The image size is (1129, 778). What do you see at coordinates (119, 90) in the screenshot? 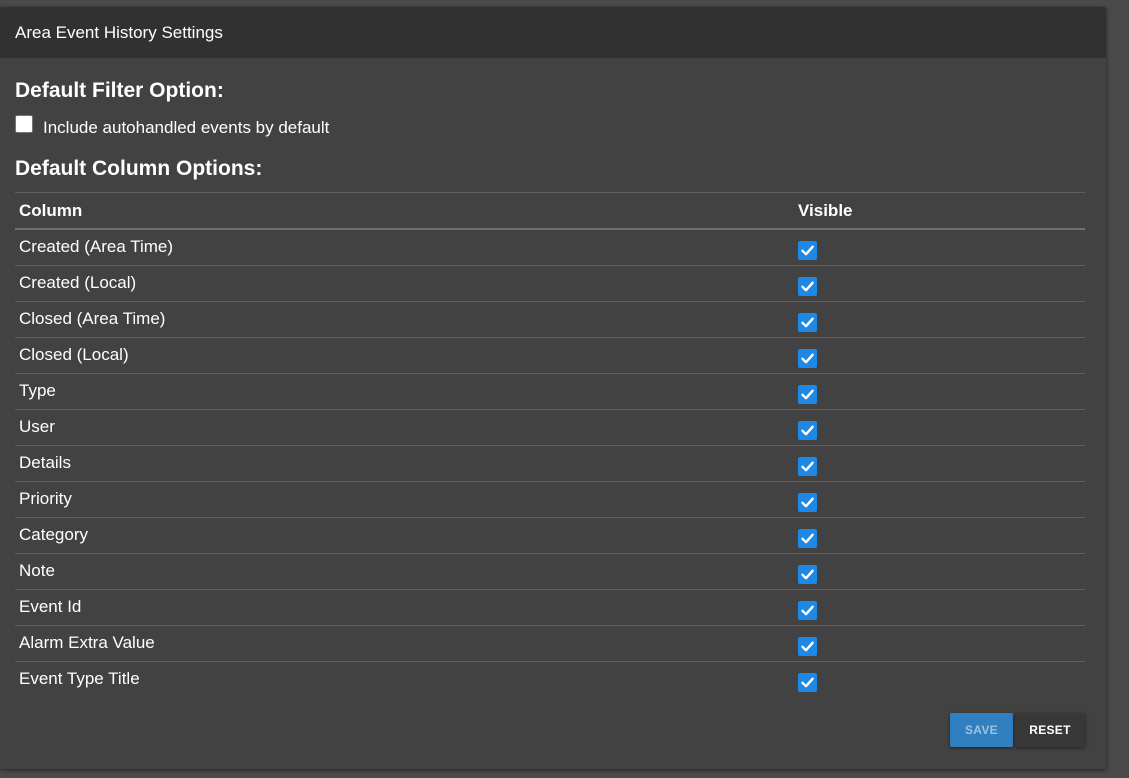
I see `filter-section-title: Default Filter Option:` at bounding box center [119, 90].